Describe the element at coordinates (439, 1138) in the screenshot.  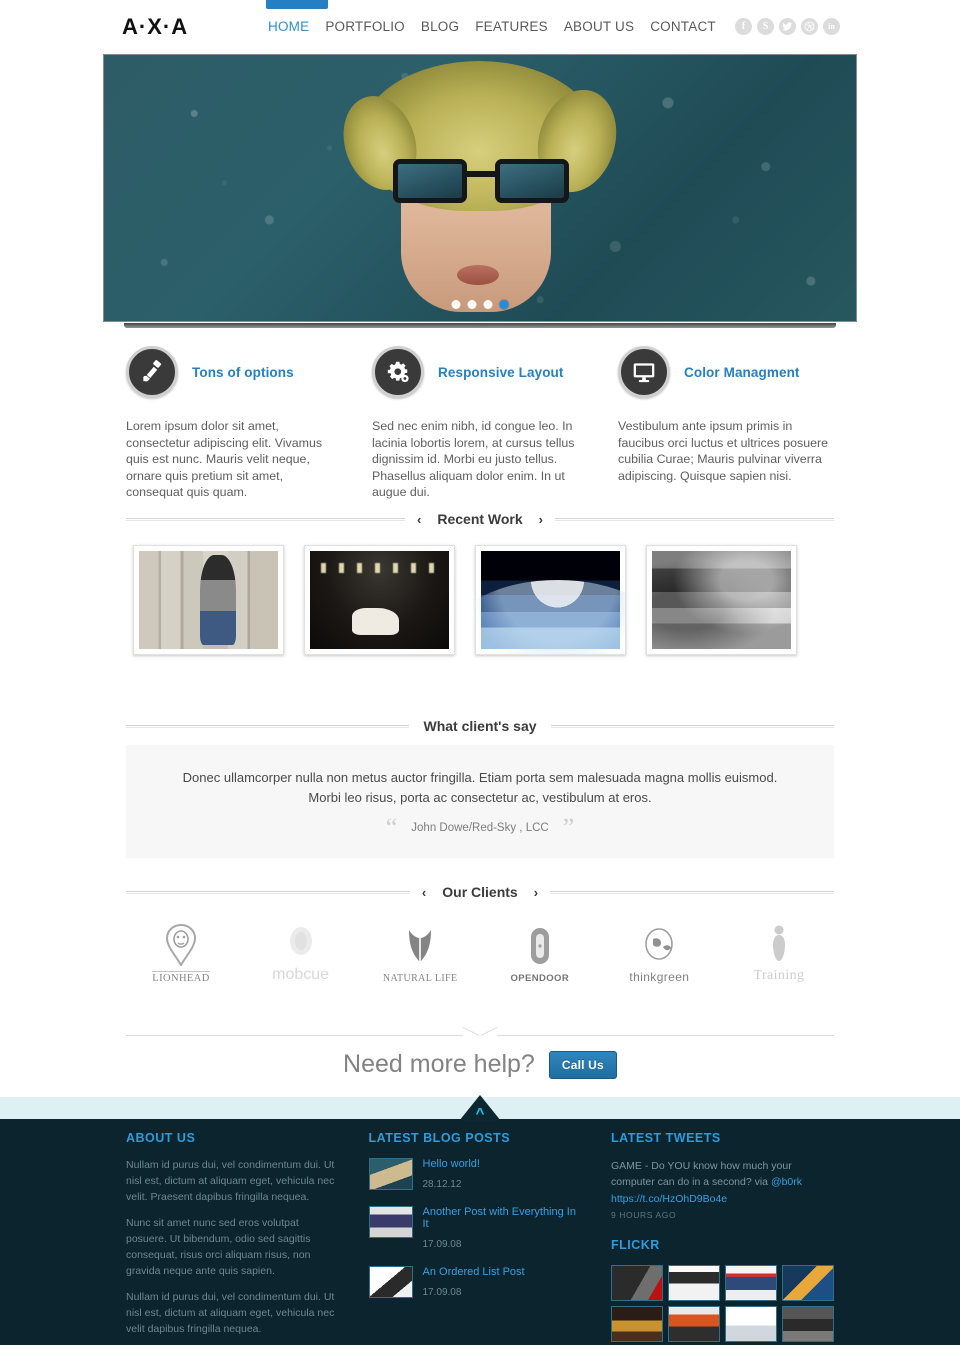
I see `footer-heading-blog: LATEST BLOG POSTS` at that location.